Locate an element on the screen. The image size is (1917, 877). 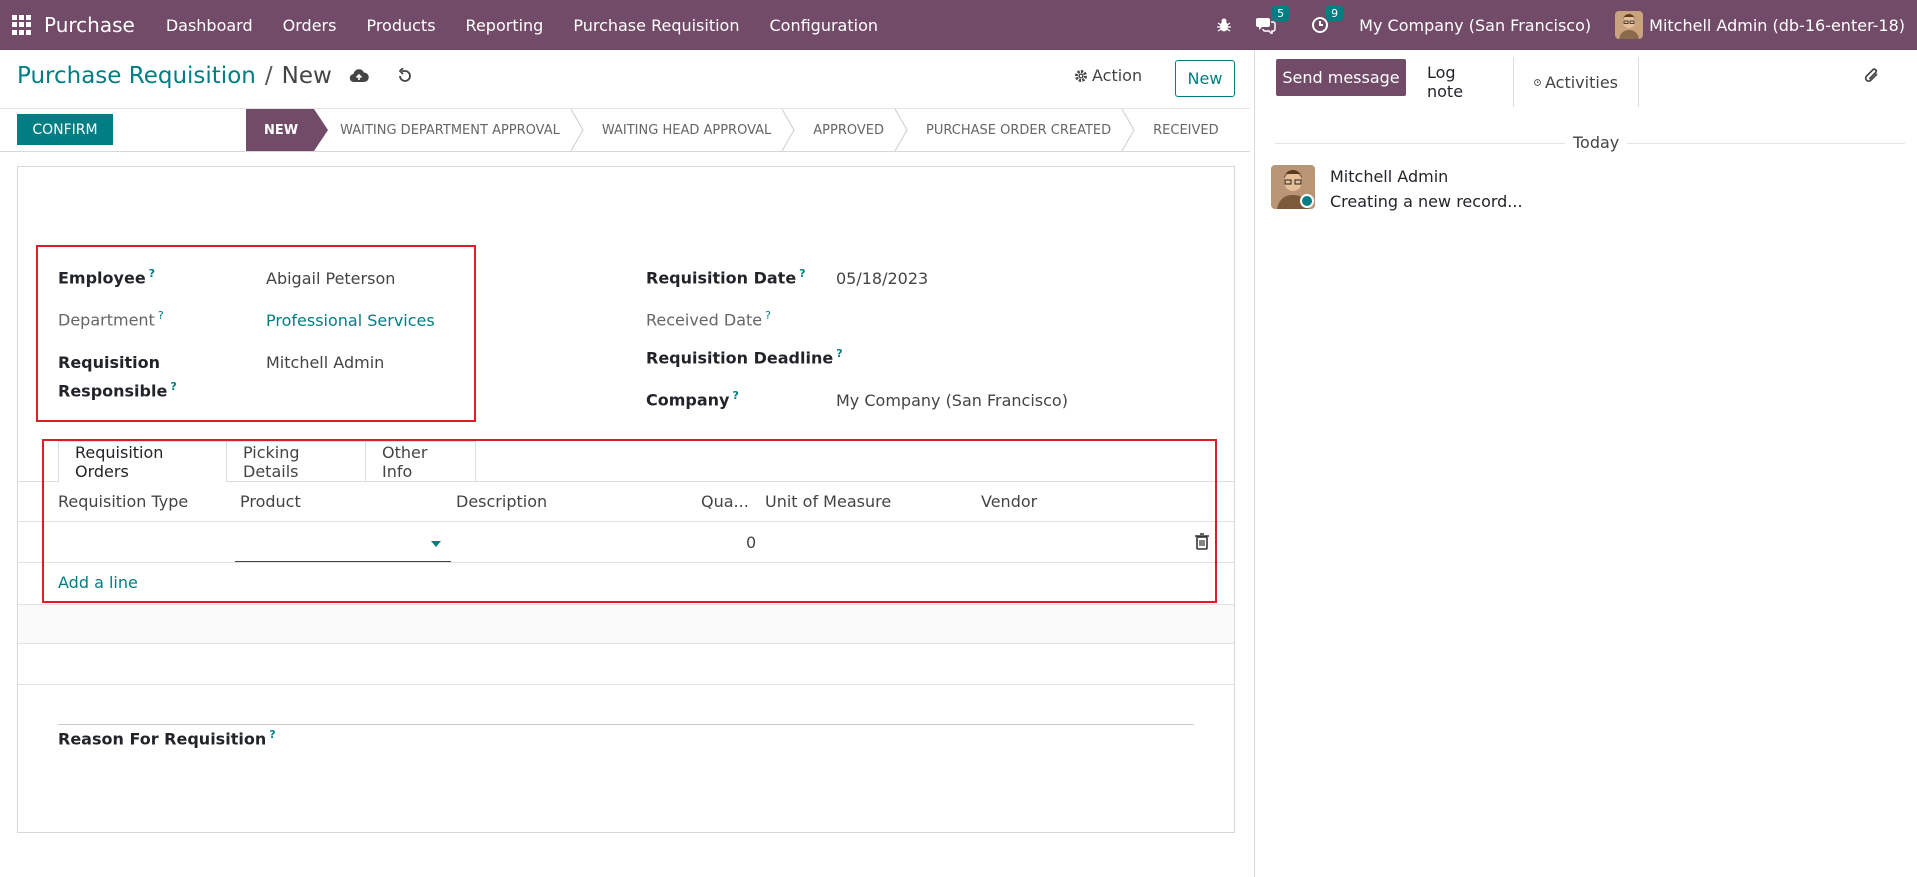
stage-waiting-head-approval: WAITING HEAD APPROVAL is located at coordinates (685, 130).